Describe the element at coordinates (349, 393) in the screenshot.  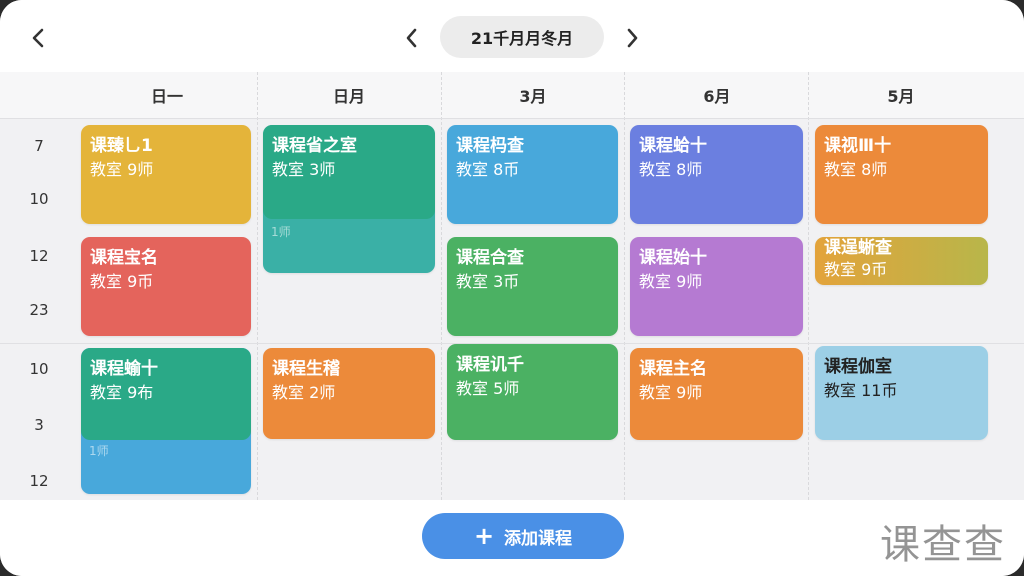
I see `course-card: 课程生稽 教室 2师` at that location.